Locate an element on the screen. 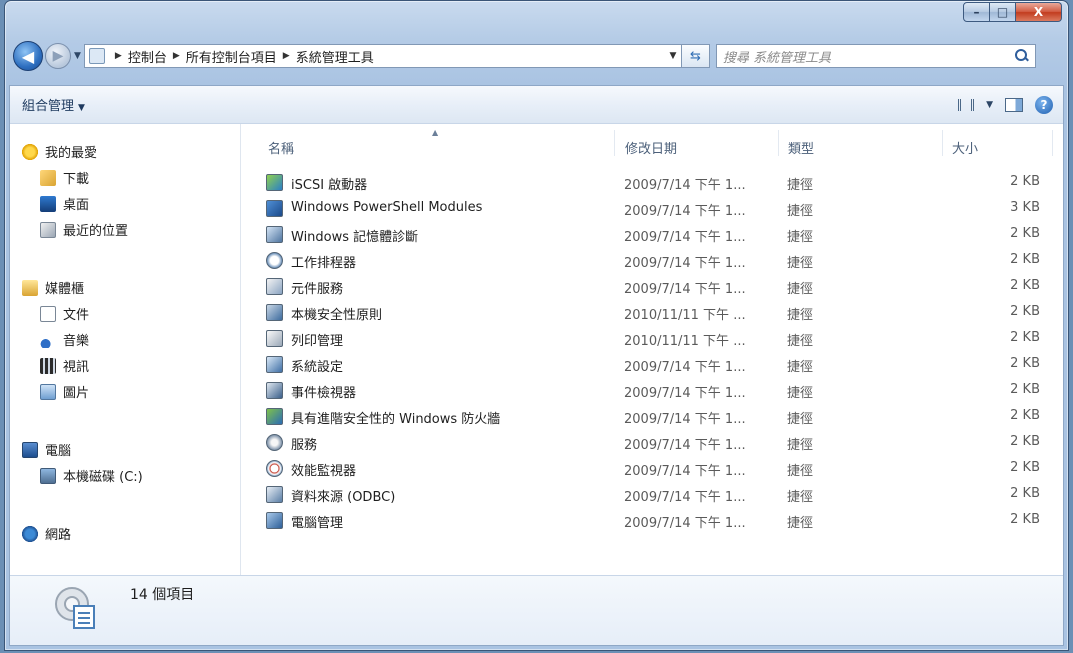 The image size is (1073, 653). table-row: 工作排程器 2009/7/14 下午 1... 捷徑 2 KB is located at coordinates (652, 261).